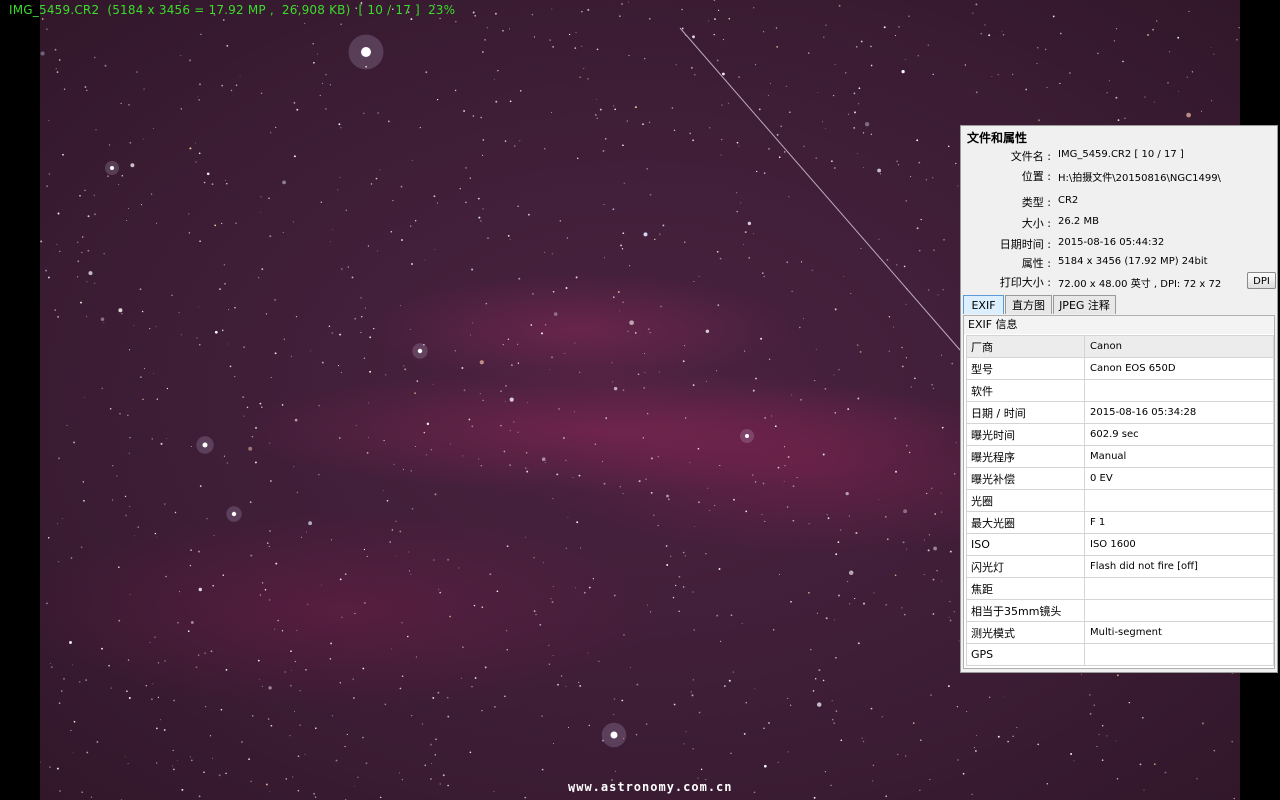 The height and width of the screenshot is (800, 1280). I want to click on dpi-button: DPI, so click(1261, 280).